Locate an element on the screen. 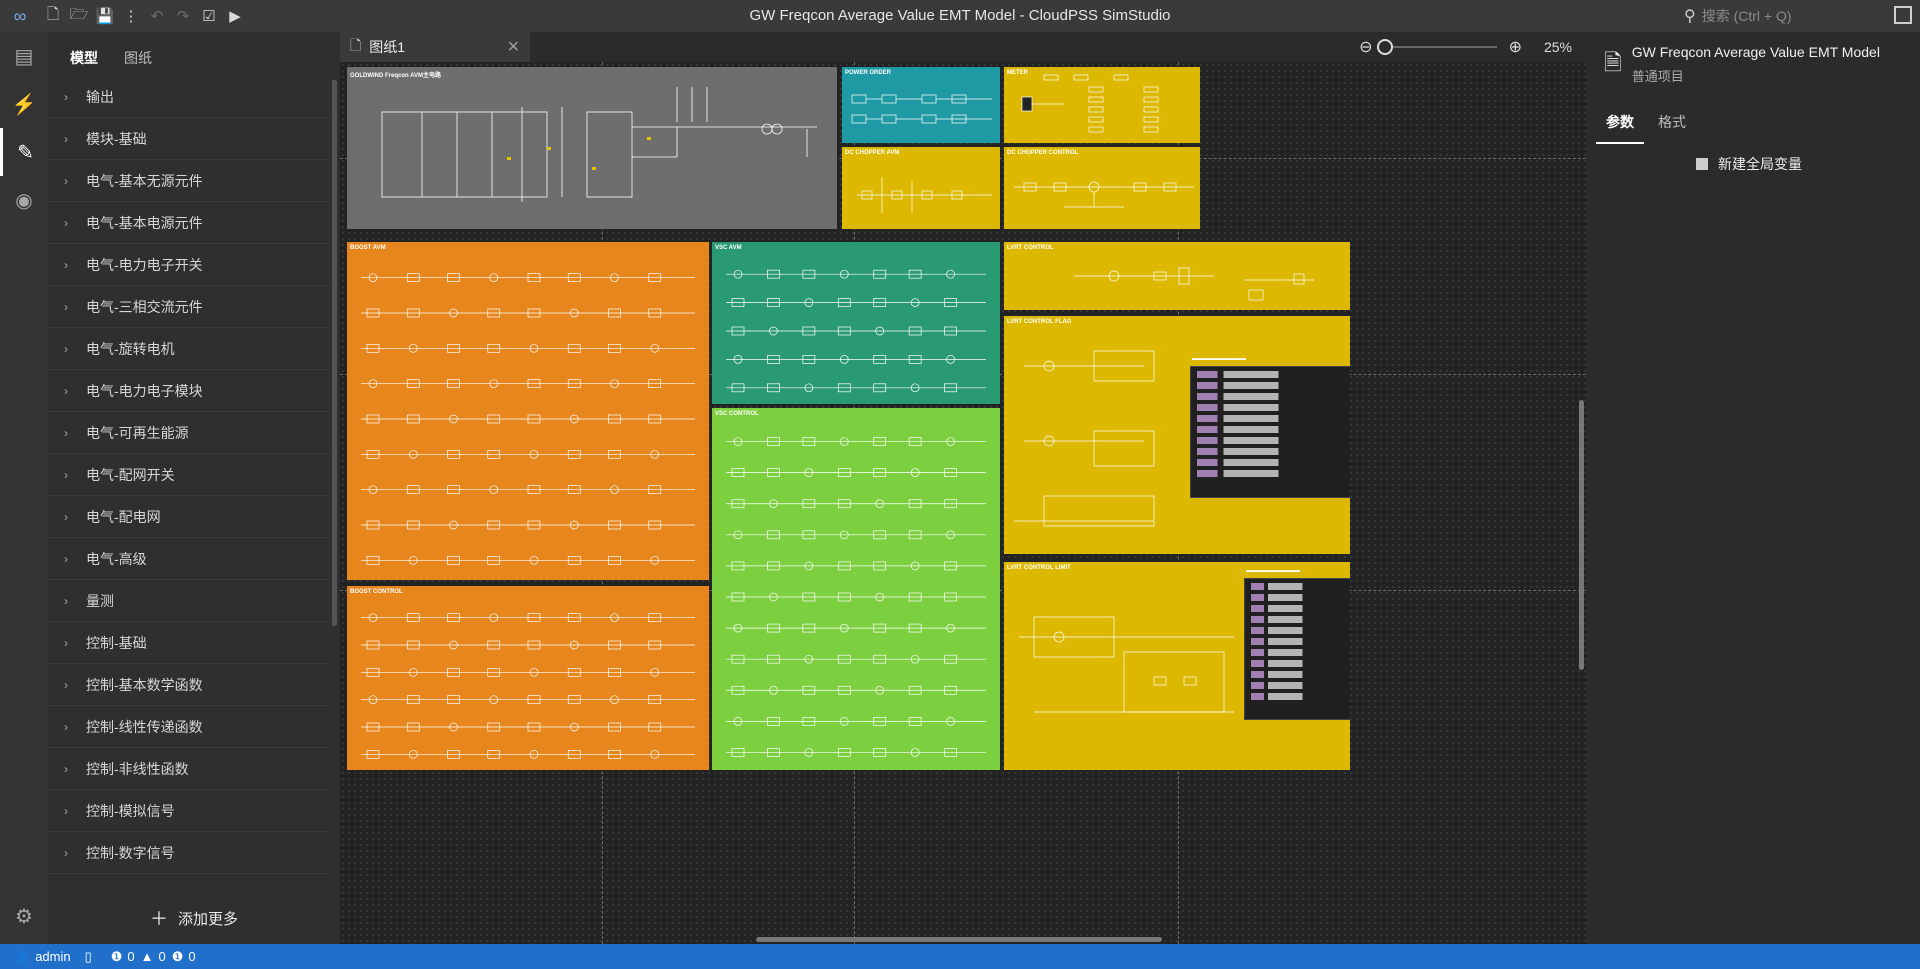 The height and width of the screenshot is (969, 1920). diagram-block-dc-chopper-avm: DC CHOPPER AVM is located at coordinates (921, 188).